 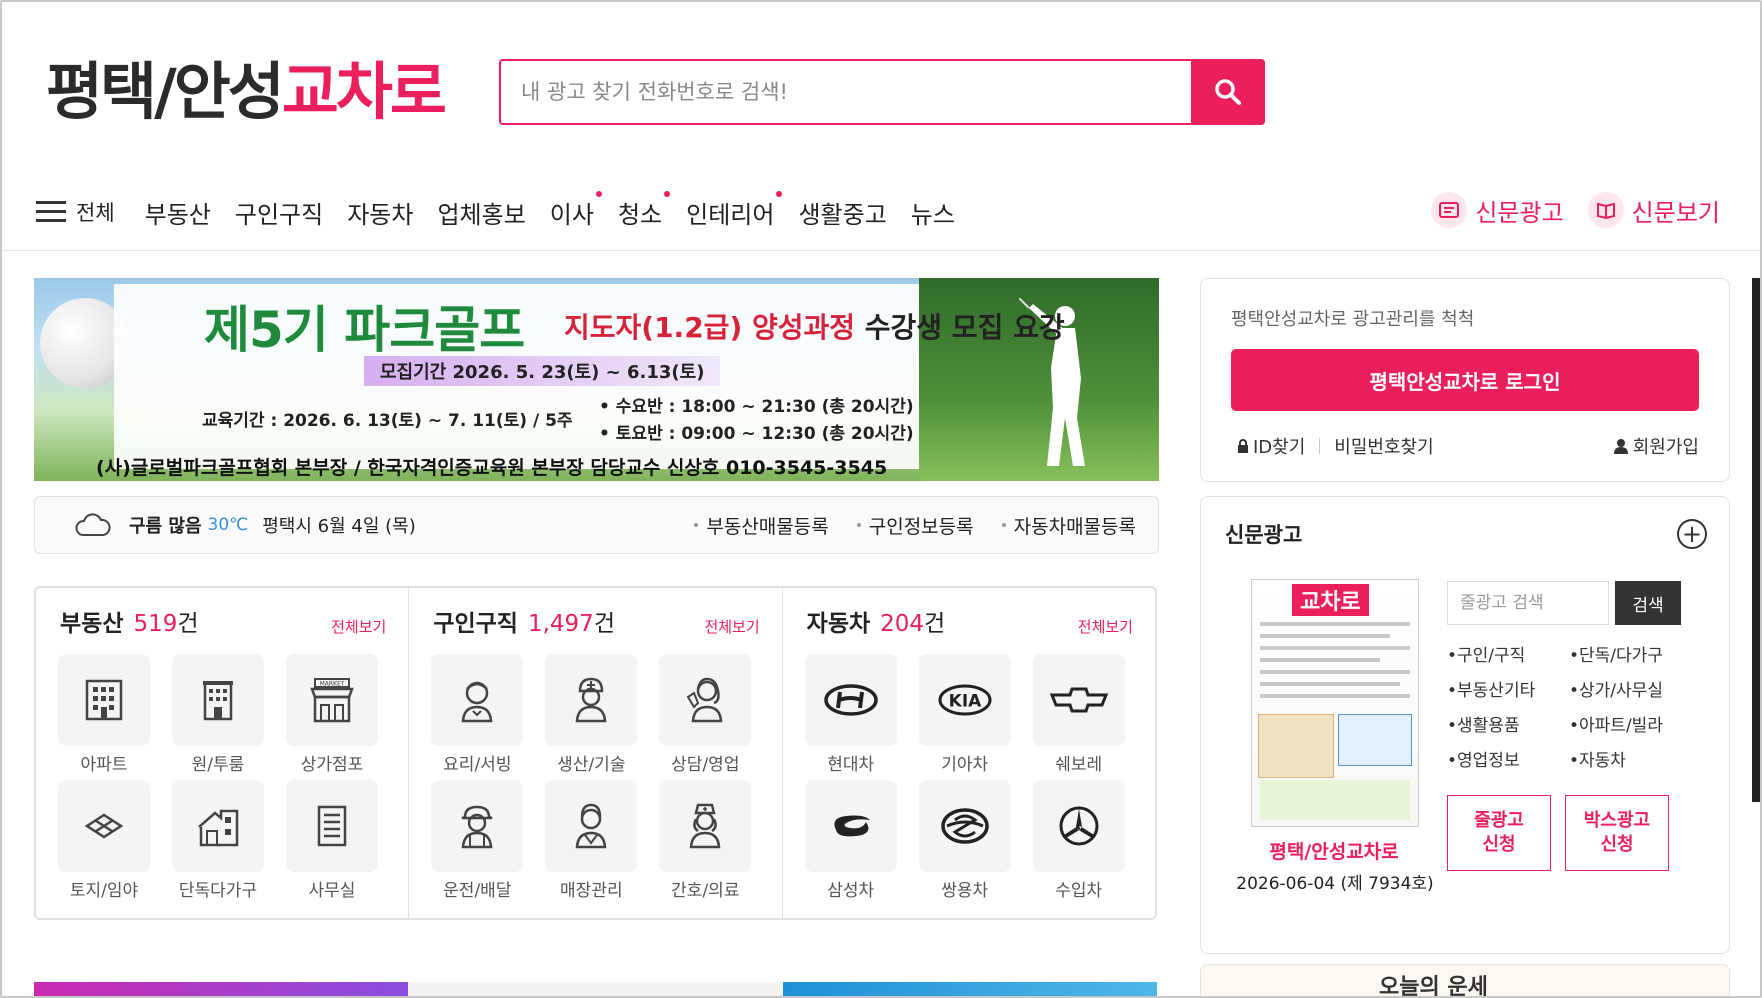 I want to click on category-item-apartment: 아파트, so click(x=104, y=714).